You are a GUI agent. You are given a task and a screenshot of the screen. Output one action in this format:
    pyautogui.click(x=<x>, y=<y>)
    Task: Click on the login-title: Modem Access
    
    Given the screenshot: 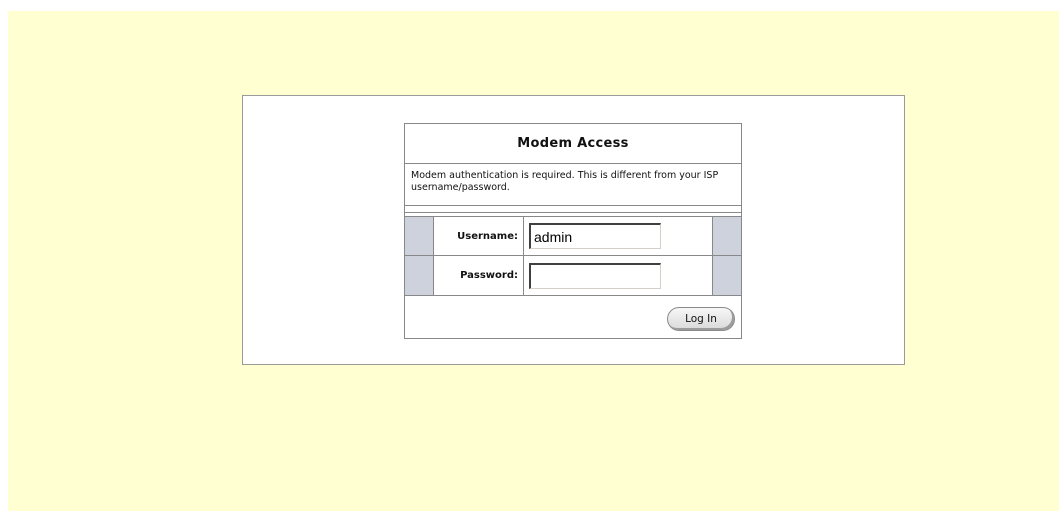 What is the action you would take?
    pyautogui.click(x=573, y=144)
    